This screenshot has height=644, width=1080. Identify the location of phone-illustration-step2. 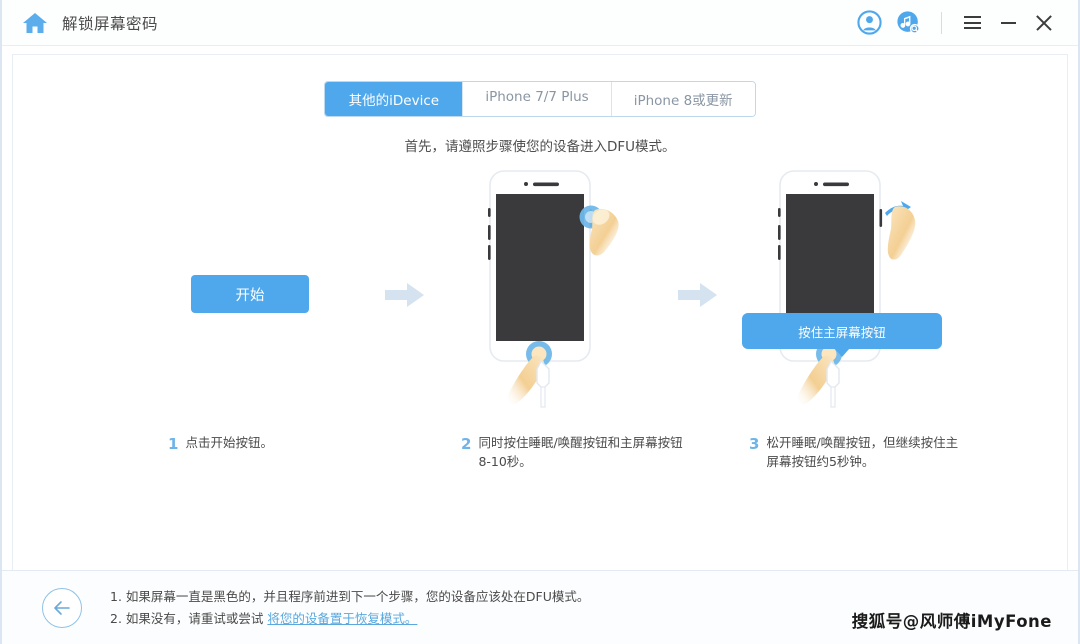
(563, 290).